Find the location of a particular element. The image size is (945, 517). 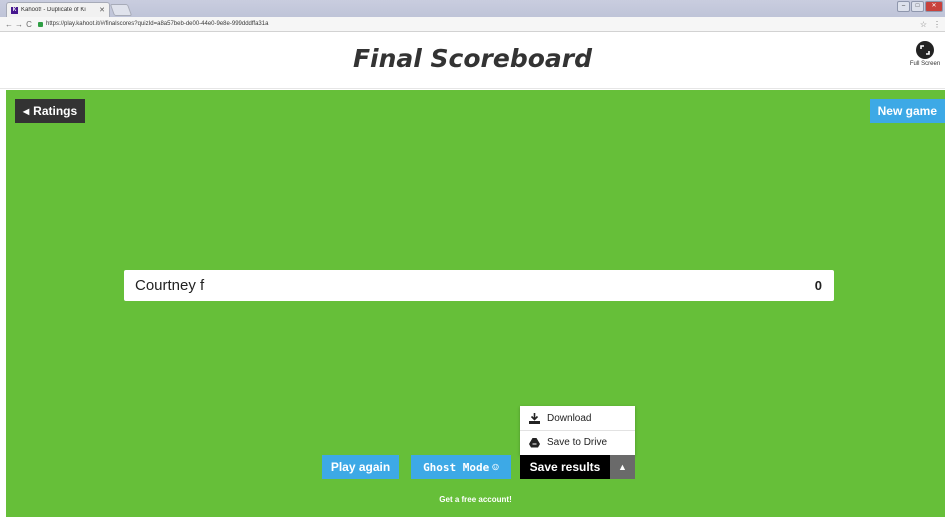

action-bar: Play again Ghost Mode ☺ Save results ▲ is located at coordinates (475, 467).